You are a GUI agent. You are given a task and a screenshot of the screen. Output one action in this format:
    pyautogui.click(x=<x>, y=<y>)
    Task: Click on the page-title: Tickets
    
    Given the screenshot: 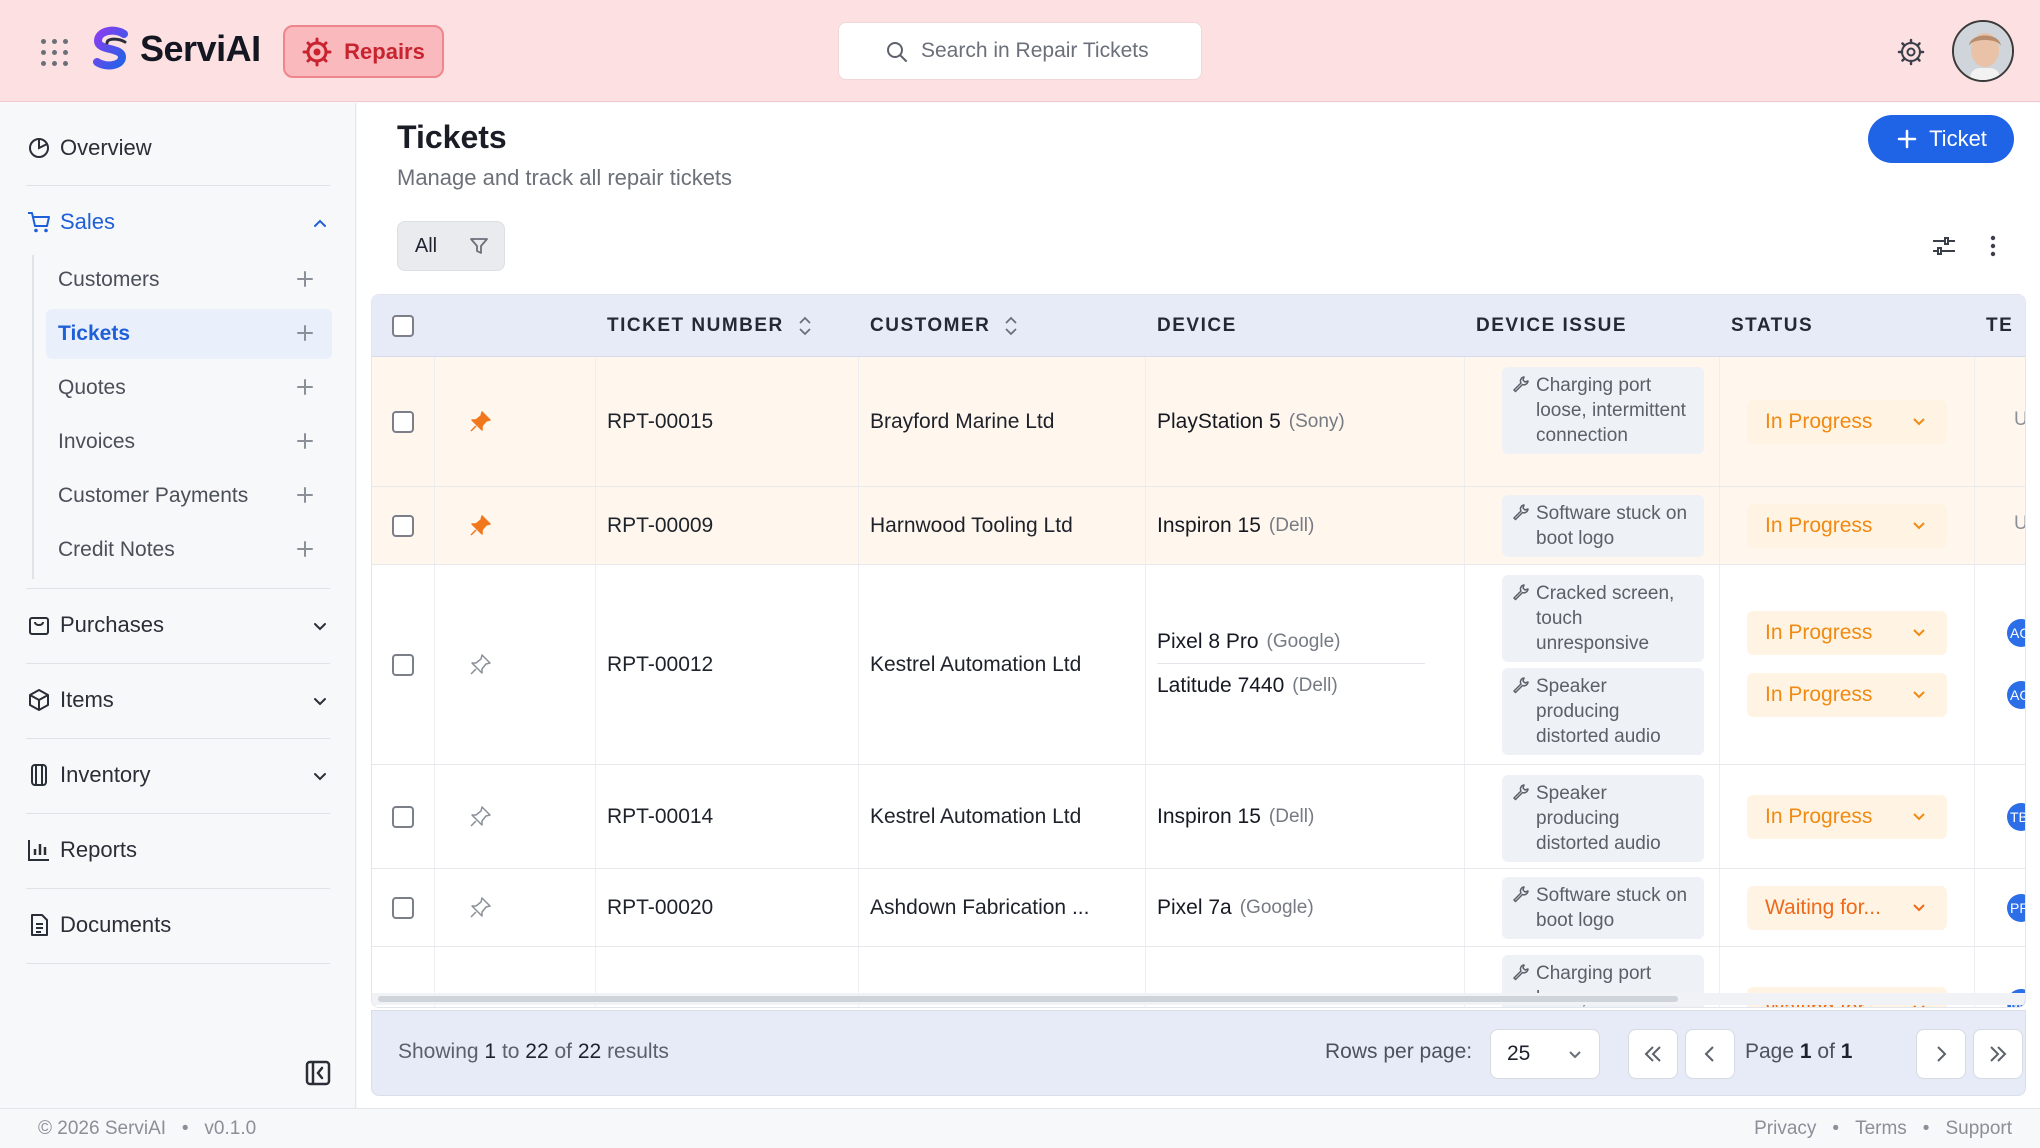 What is the action you would take?
    pyautogui.click(x=452, y=137)
    